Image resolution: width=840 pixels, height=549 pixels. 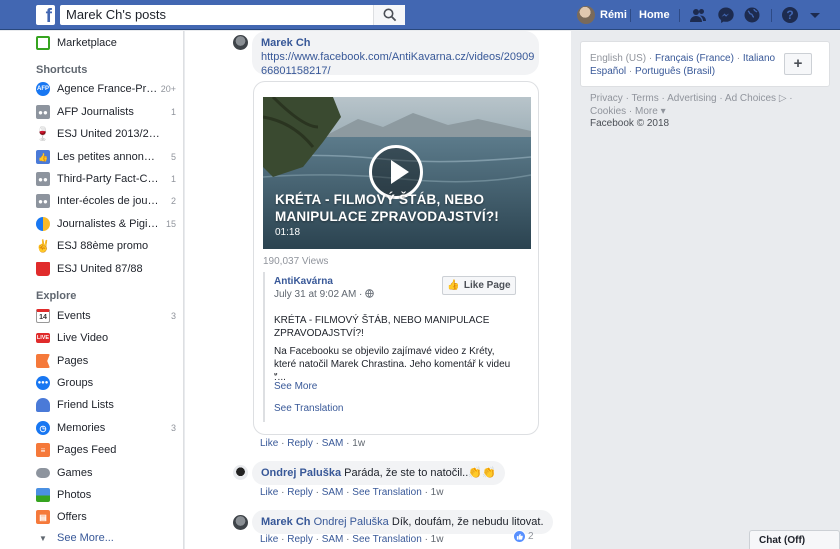 What do you see at coordinates (106, 269) in the screenshot?
I see `sidebar-shortcut-esj-united-87-88: ESJ United 87/88` at bounding box center [106, 269].